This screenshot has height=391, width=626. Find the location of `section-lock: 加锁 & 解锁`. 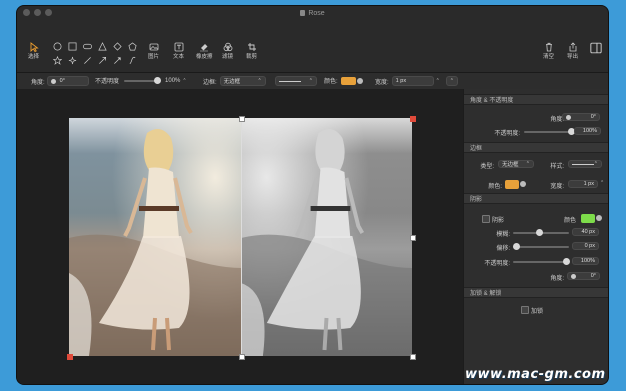

section-lock: 加锁 & 解锁 is located at coordinates (536, 292).